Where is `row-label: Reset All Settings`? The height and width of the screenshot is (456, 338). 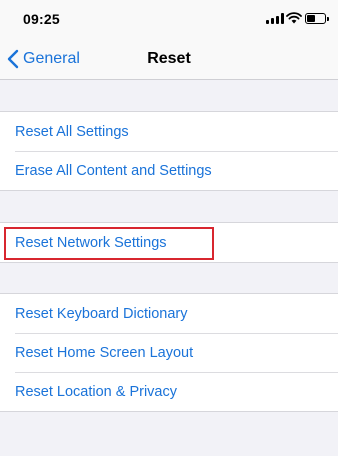 row-label: Reset All Settings is located at coordinates (72, 131).